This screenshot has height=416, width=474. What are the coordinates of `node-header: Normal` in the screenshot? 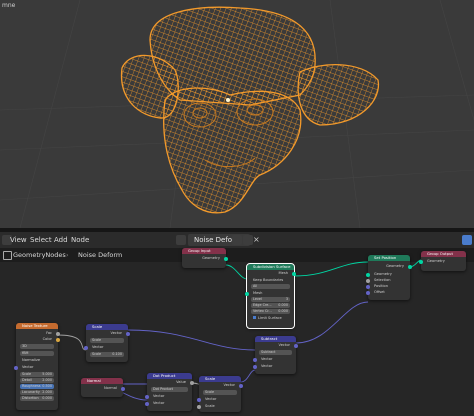 It's located at (102, 381).